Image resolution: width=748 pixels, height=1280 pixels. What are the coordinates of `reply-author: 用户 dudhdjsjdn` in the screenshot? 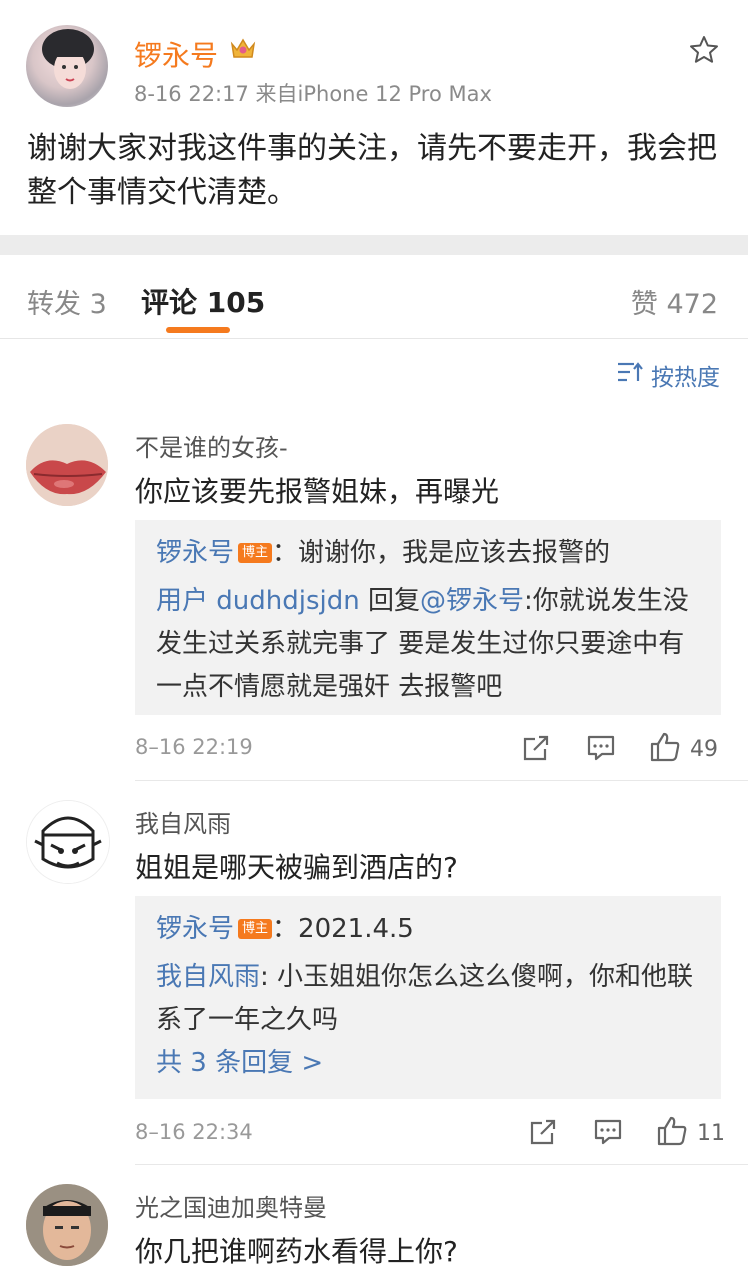 It's located at (258, 601).